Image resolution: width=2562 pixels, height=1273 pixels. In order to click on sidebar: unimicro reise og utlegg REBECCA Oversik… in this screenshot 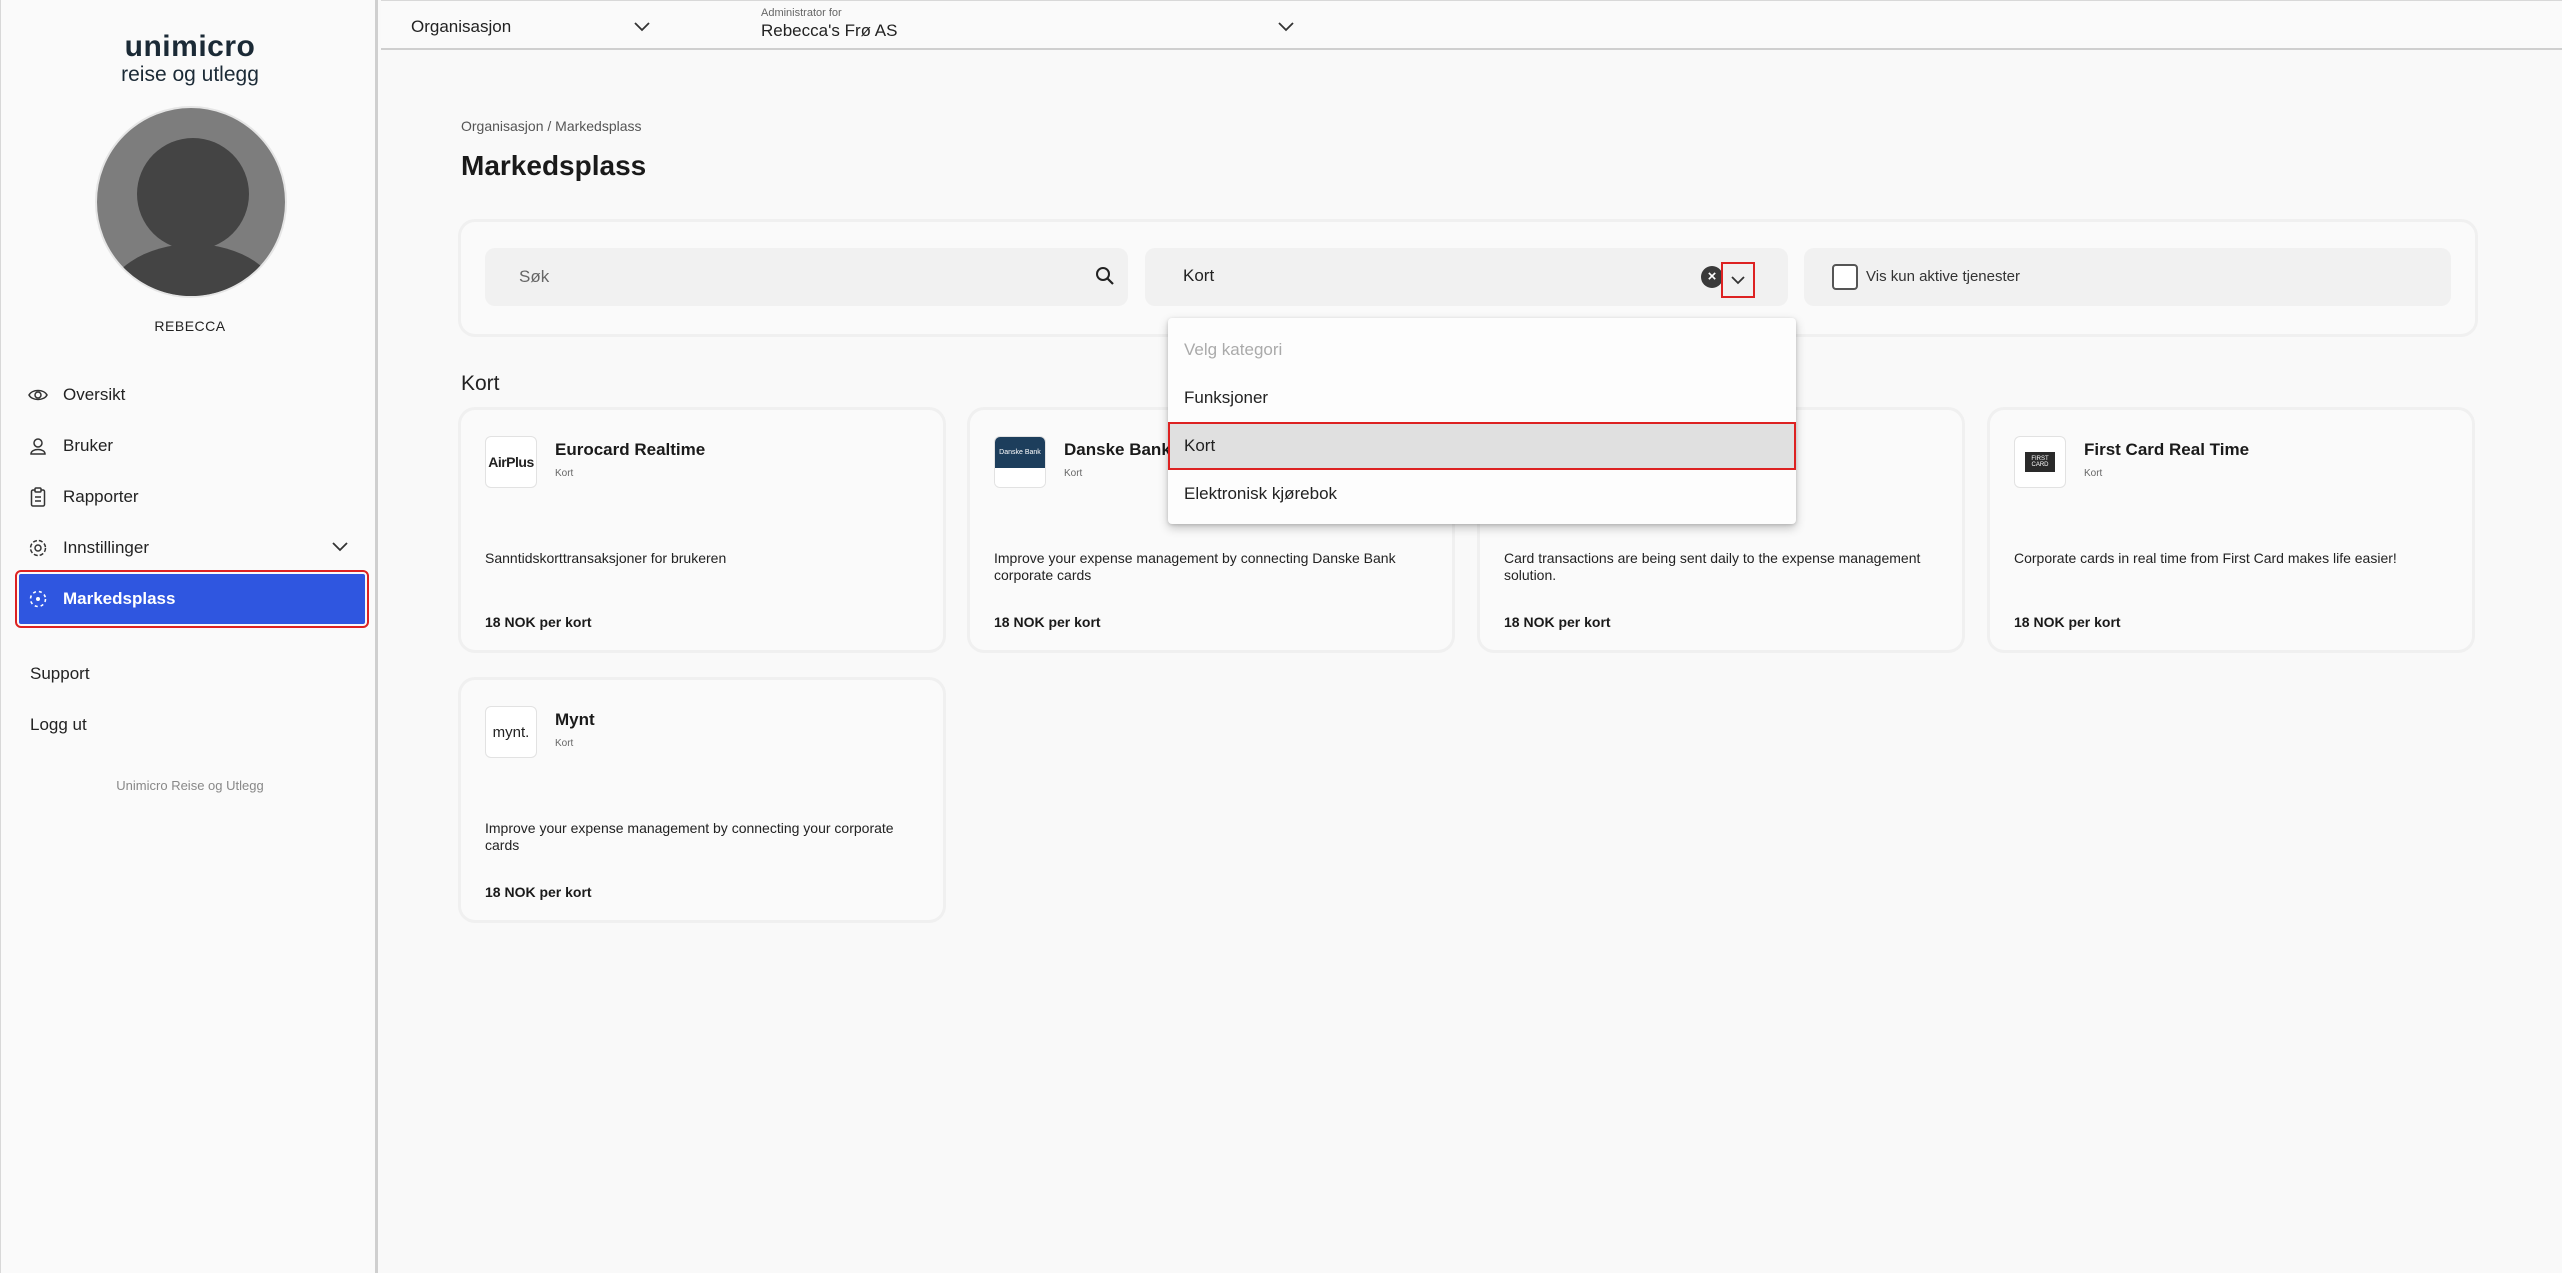, I will do `click(189, 636)`.